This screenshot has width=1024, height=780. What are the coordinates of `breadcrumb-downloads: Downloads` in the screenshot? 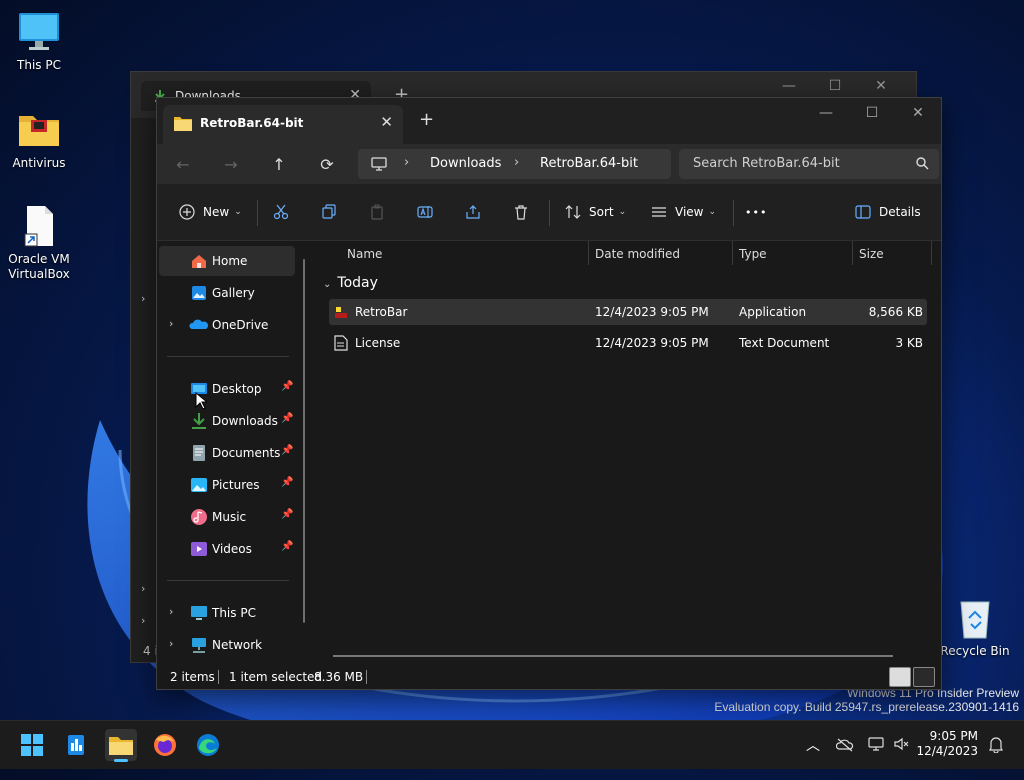 It's located at (465, 163).